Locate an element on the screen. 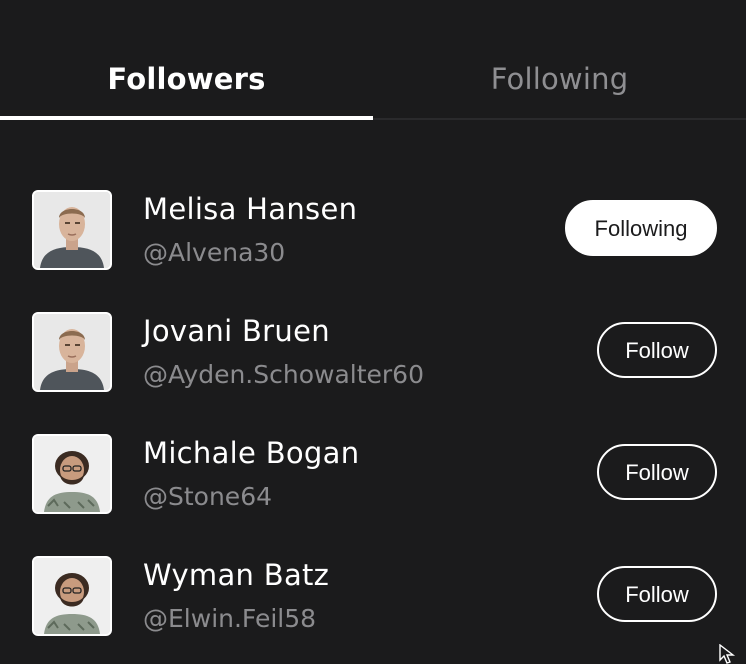  mouse-cursor-icon is located at coordinates (727, 654).